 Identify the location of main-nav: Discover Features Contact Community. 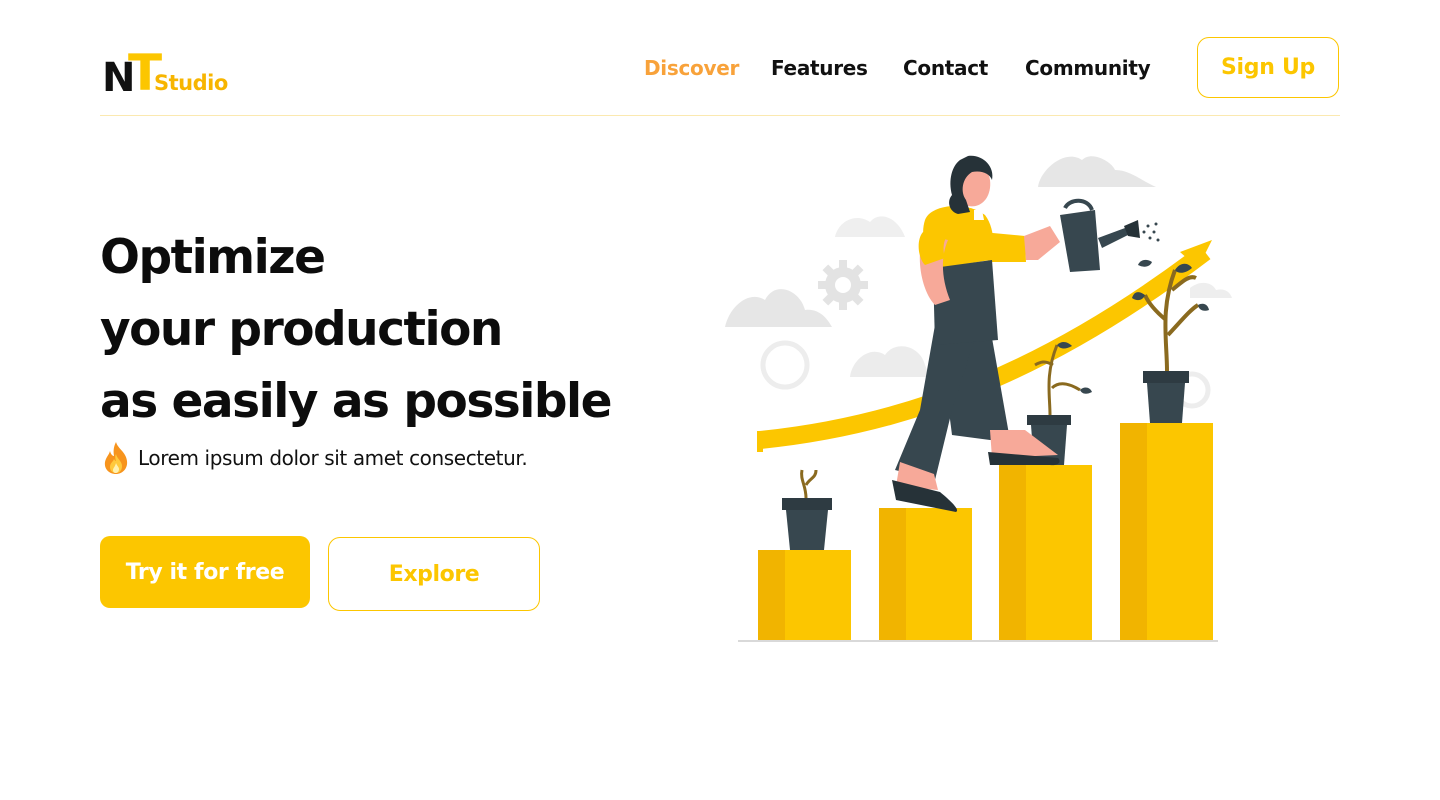
(650, 68).